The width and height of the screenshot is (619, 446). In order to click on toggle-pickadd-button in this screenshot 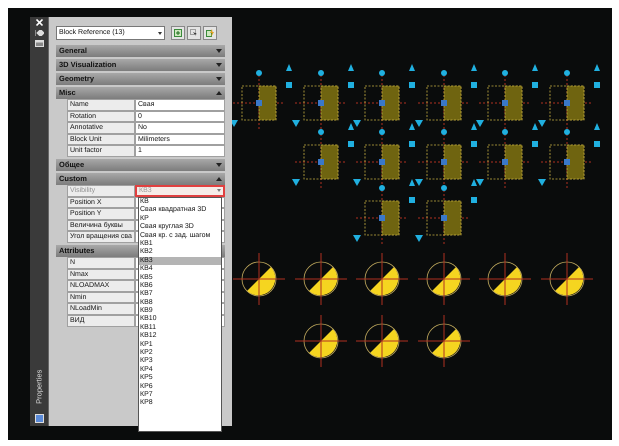, I will do `click(178, 33)`.